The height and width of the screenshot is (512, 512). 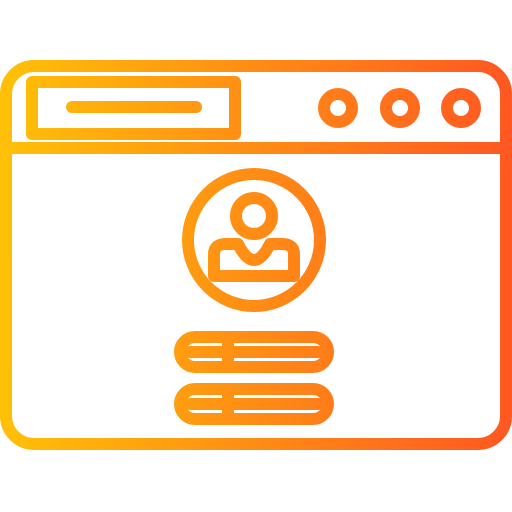 I want to click on user-icon-body, so click(x=254, y=260).